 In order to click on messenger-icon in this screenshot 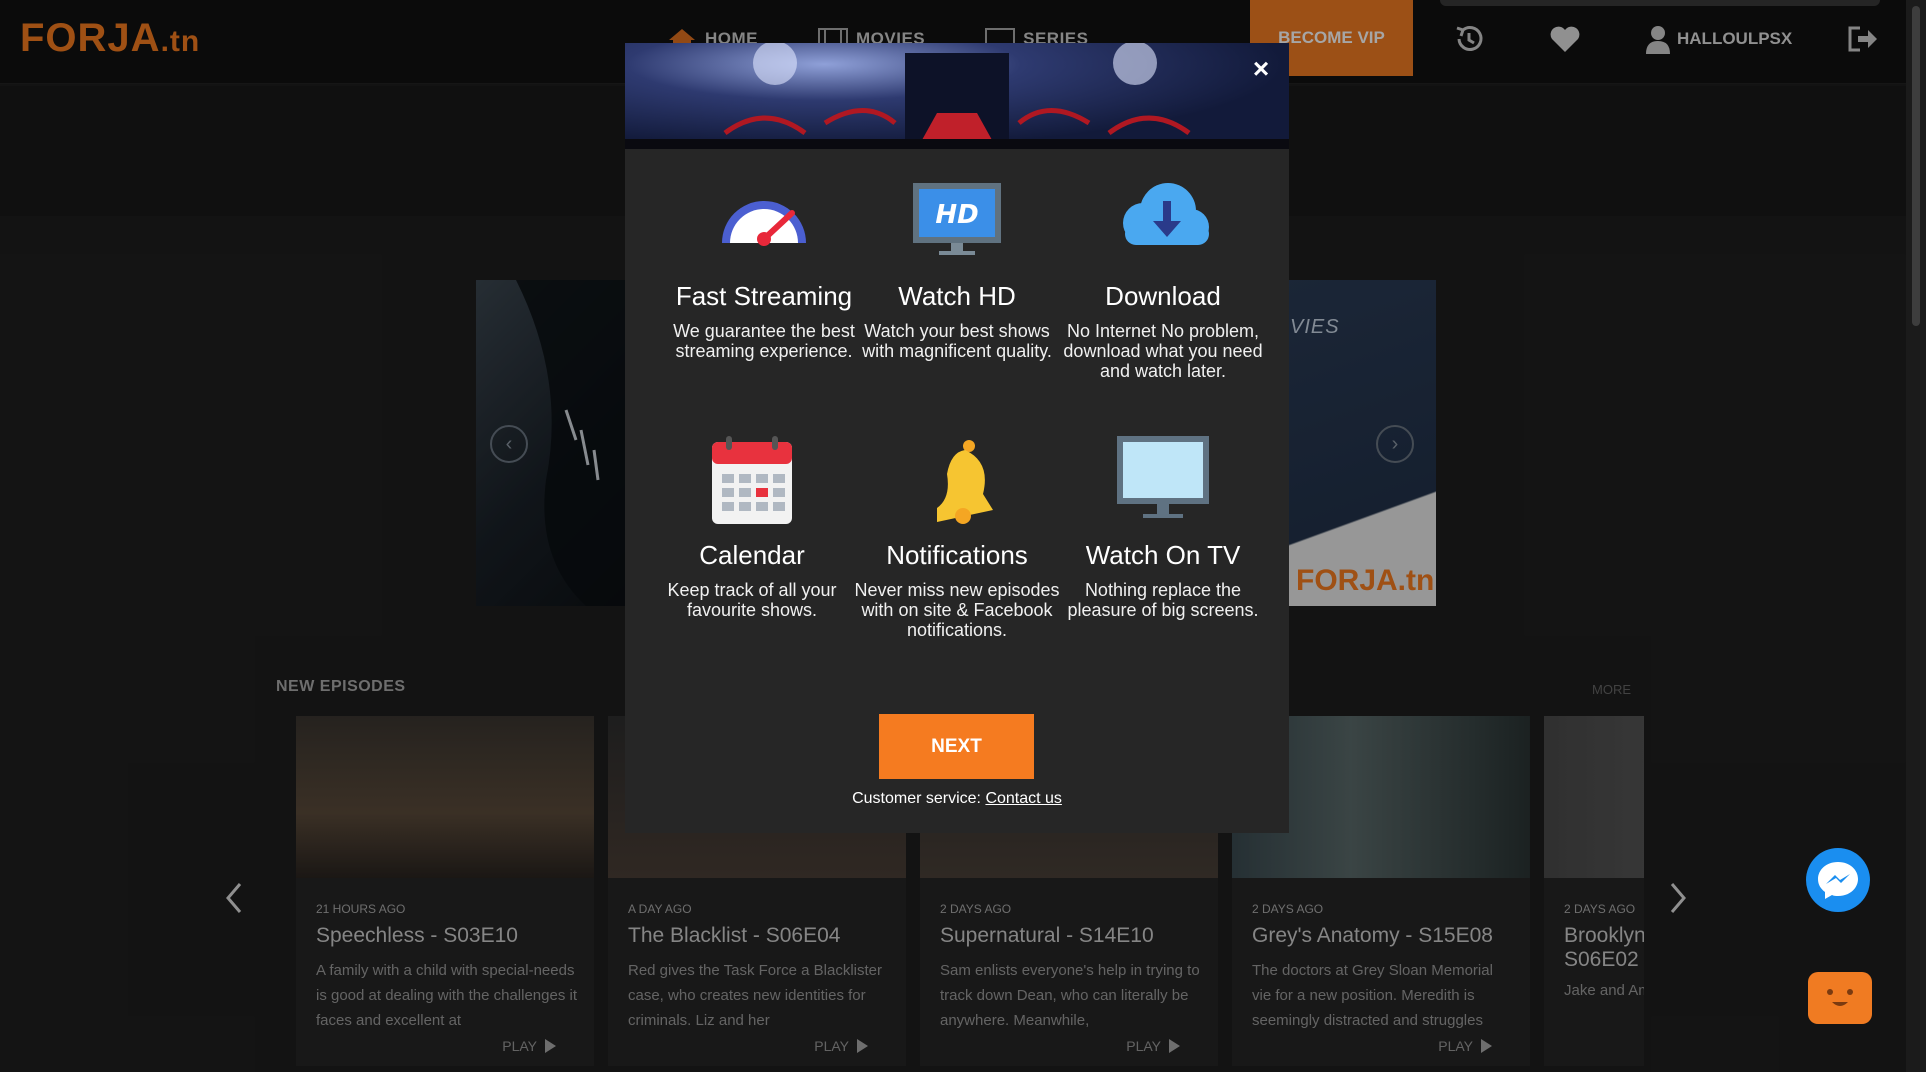, I will do `click(1838, 880)`.